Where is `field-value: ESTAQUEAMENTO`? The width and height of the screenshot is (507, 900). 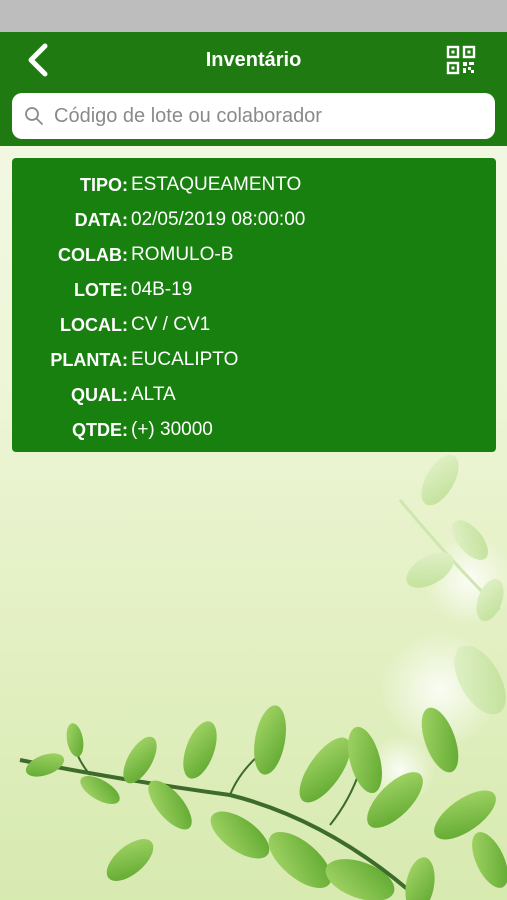 field-value: ESTAQUEAMENTO is located at coordinates (216, 184).